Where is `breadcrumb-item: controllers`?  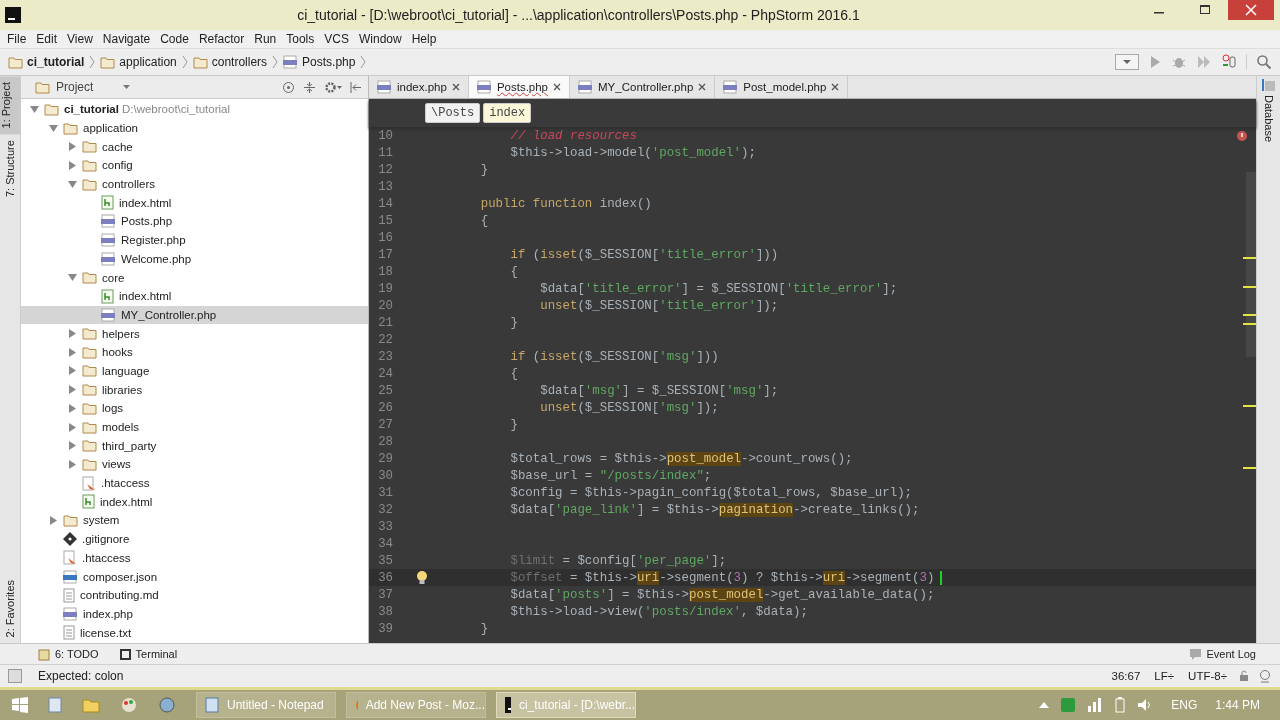
breadcrumb-item: controllers is located at coordinates (230, 62).